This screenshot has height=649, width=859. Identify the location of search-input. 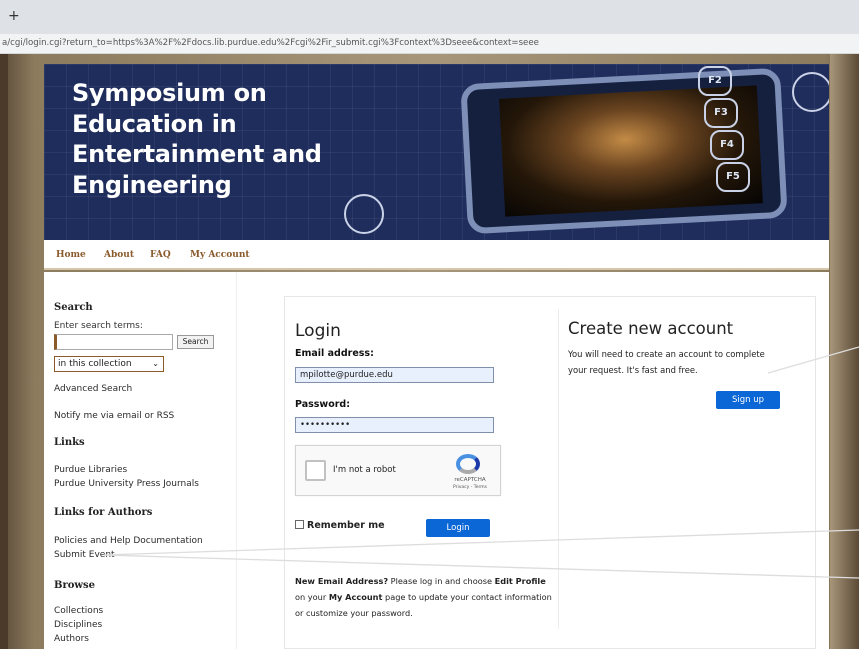
(113, 342).